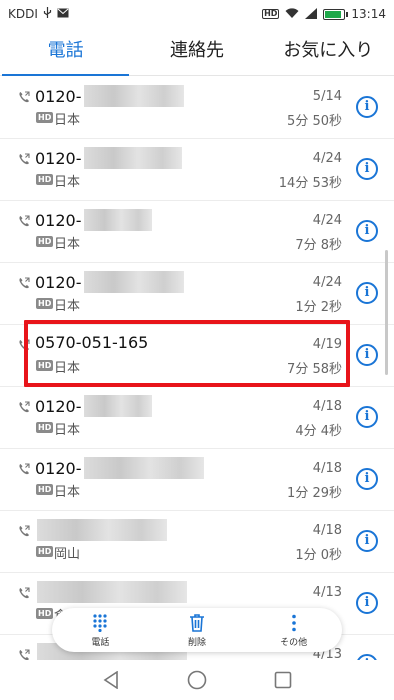  What do you see at coordinates (368, 14) in the screenshot?
I see `clock: 13:14` at bounding box center [368, 14].